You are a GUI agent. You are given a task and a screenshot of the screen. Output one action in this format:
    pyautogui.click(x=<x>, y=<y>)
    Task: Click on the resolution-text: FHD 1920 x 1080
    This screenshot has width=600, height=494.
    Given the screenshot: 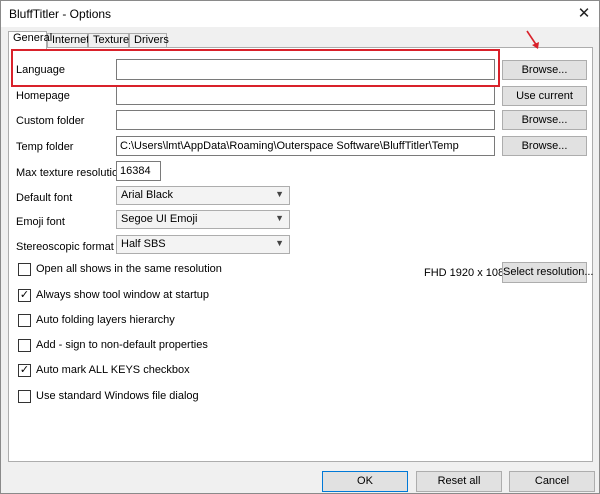 What is the action you would take?
    pyautogui.click(x=467, y=273)
    